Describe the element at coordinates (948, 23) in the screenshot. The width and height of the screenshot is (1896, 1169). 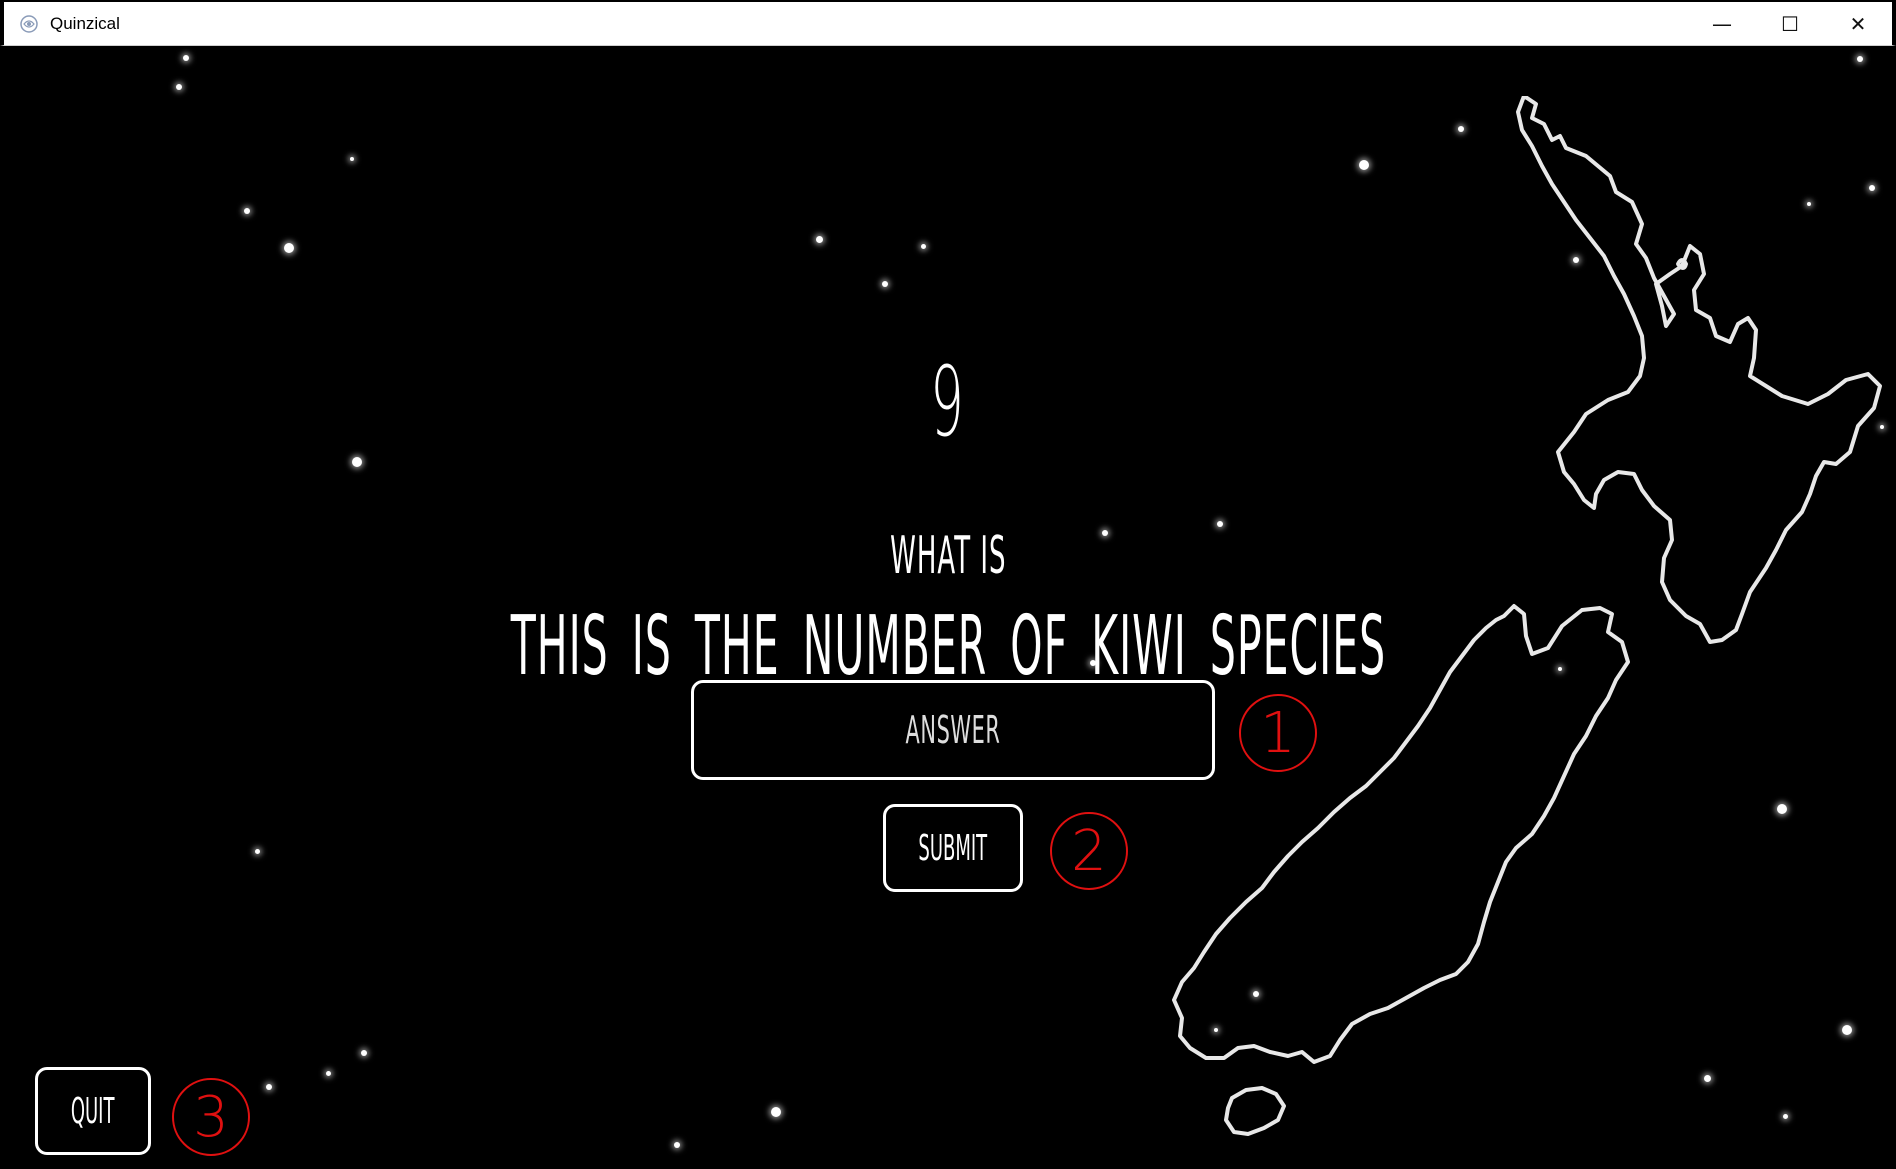
I see `title-bar: Quinzical — ☐ ✕` at that location.